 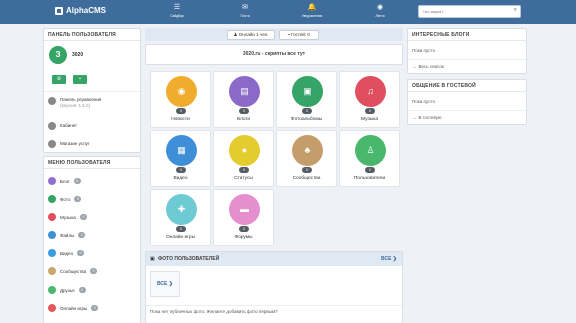 What do you see at coordinates (312, 16) in the screenshot?
I see `nav-label: Уведомления` at bounding box center [312, 16].